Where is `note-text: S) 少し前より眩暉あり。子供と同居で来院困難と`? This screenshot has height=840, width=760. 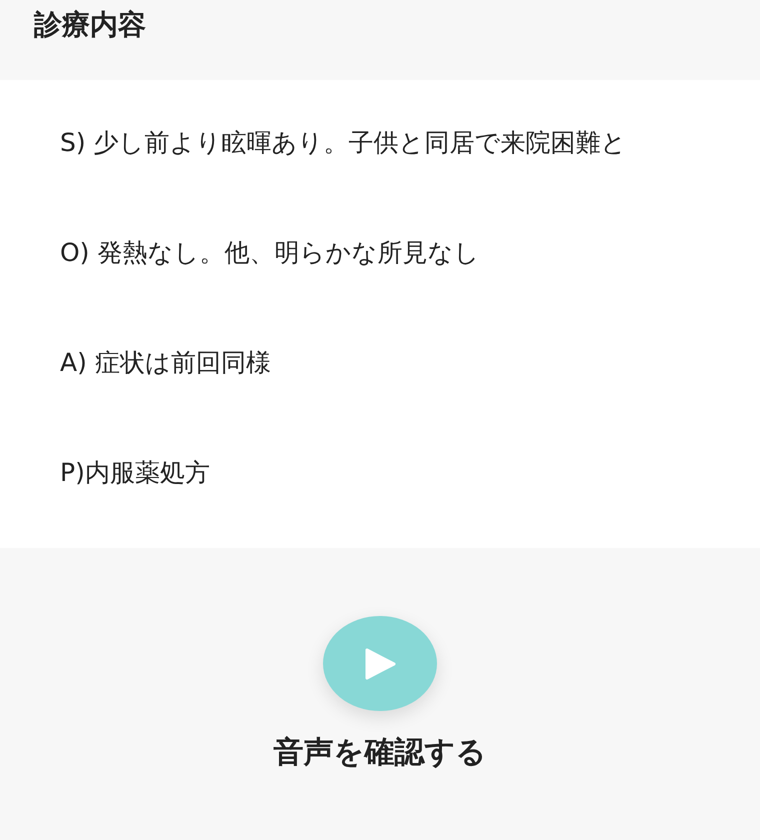
note-text: S) 少し前より眩暉あり。子供と同居で来院困難と is located at coordinates (344, 143).